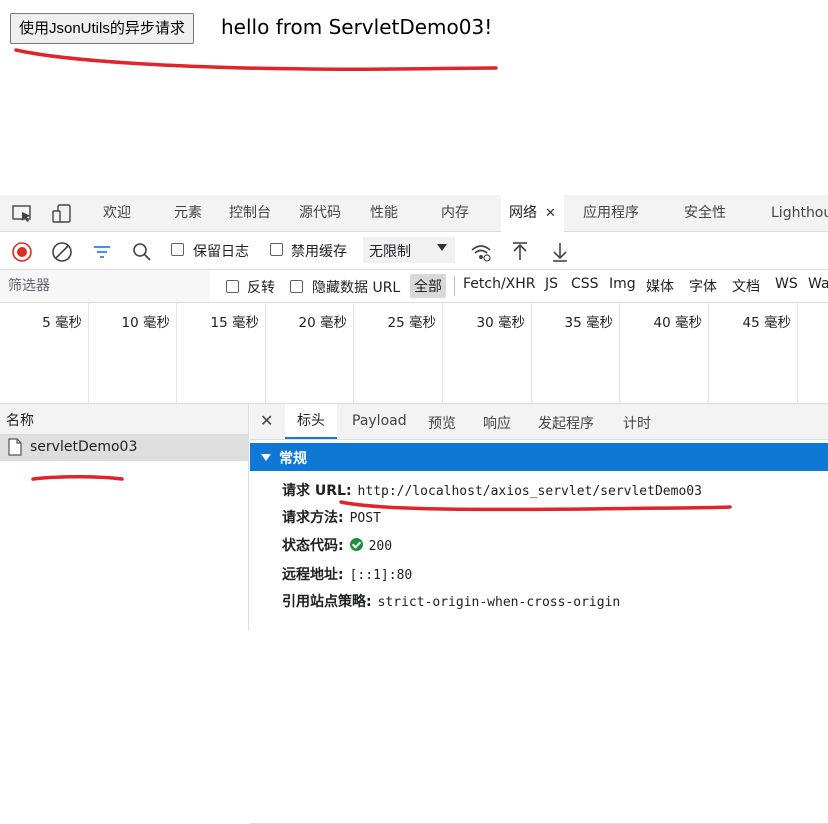 This screenshot has width=828, height=824. What do you see at coordinates (611, 213) in the screenshot?
I see `tab-application: 应用程序` at bounding box center [611, 213].